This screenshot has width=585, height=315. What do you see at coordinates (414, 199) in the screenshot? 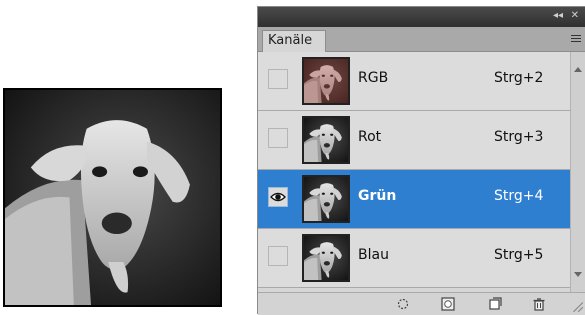
I see `channel-row-green: Grün Strg+4` at bounding box center [414, 199].